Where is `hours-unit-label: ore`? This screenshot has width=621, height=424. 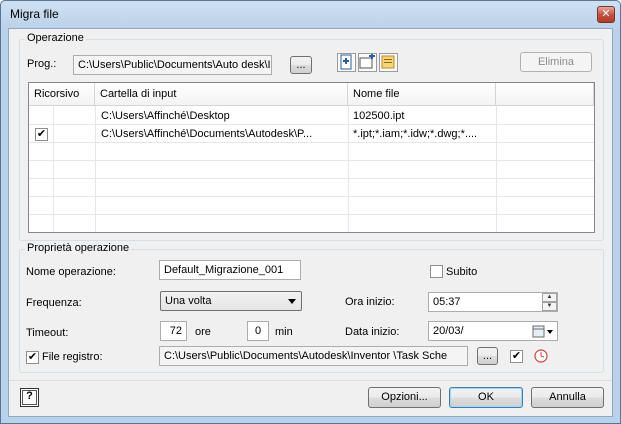 hours-unit-label: ore is located at coordinates (203, 332).